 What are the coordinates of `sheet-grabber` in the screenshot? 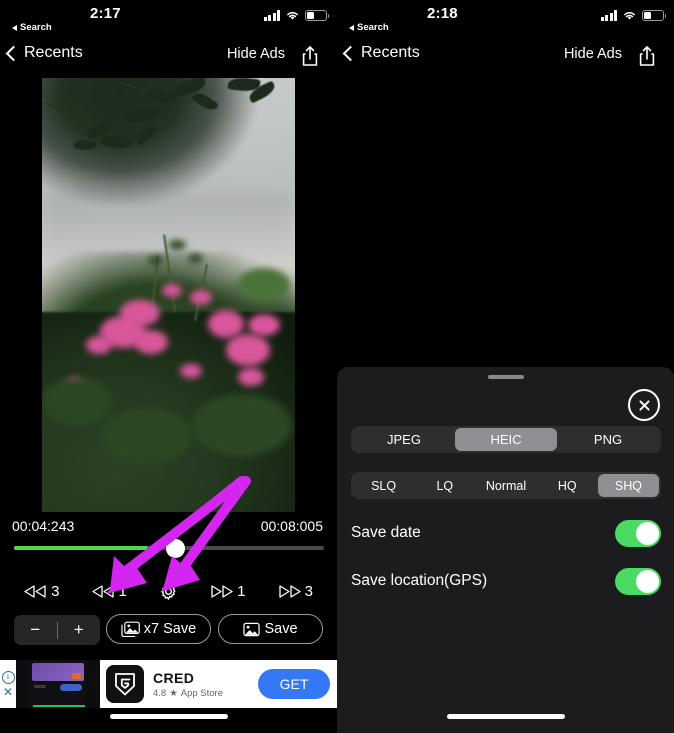 It's located at (505, 377).